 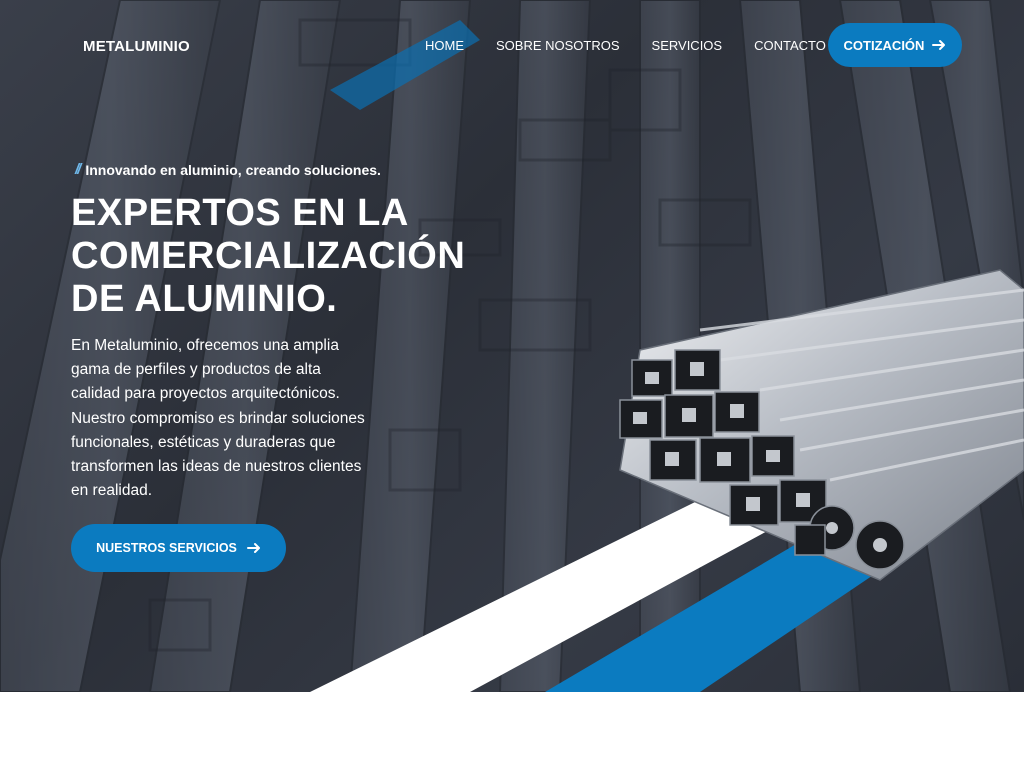 I want to click on next-section, so click(x=512, y=730).